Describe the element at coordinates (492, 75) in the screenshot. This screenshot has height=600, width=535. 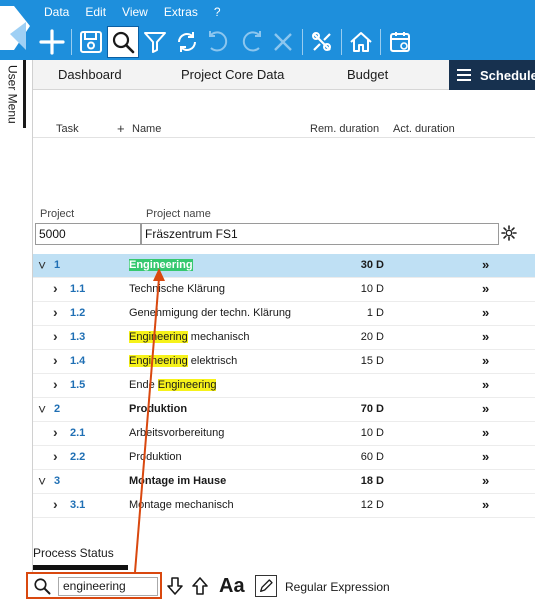
I see `tab-schedule: Schedule ×` at that location.